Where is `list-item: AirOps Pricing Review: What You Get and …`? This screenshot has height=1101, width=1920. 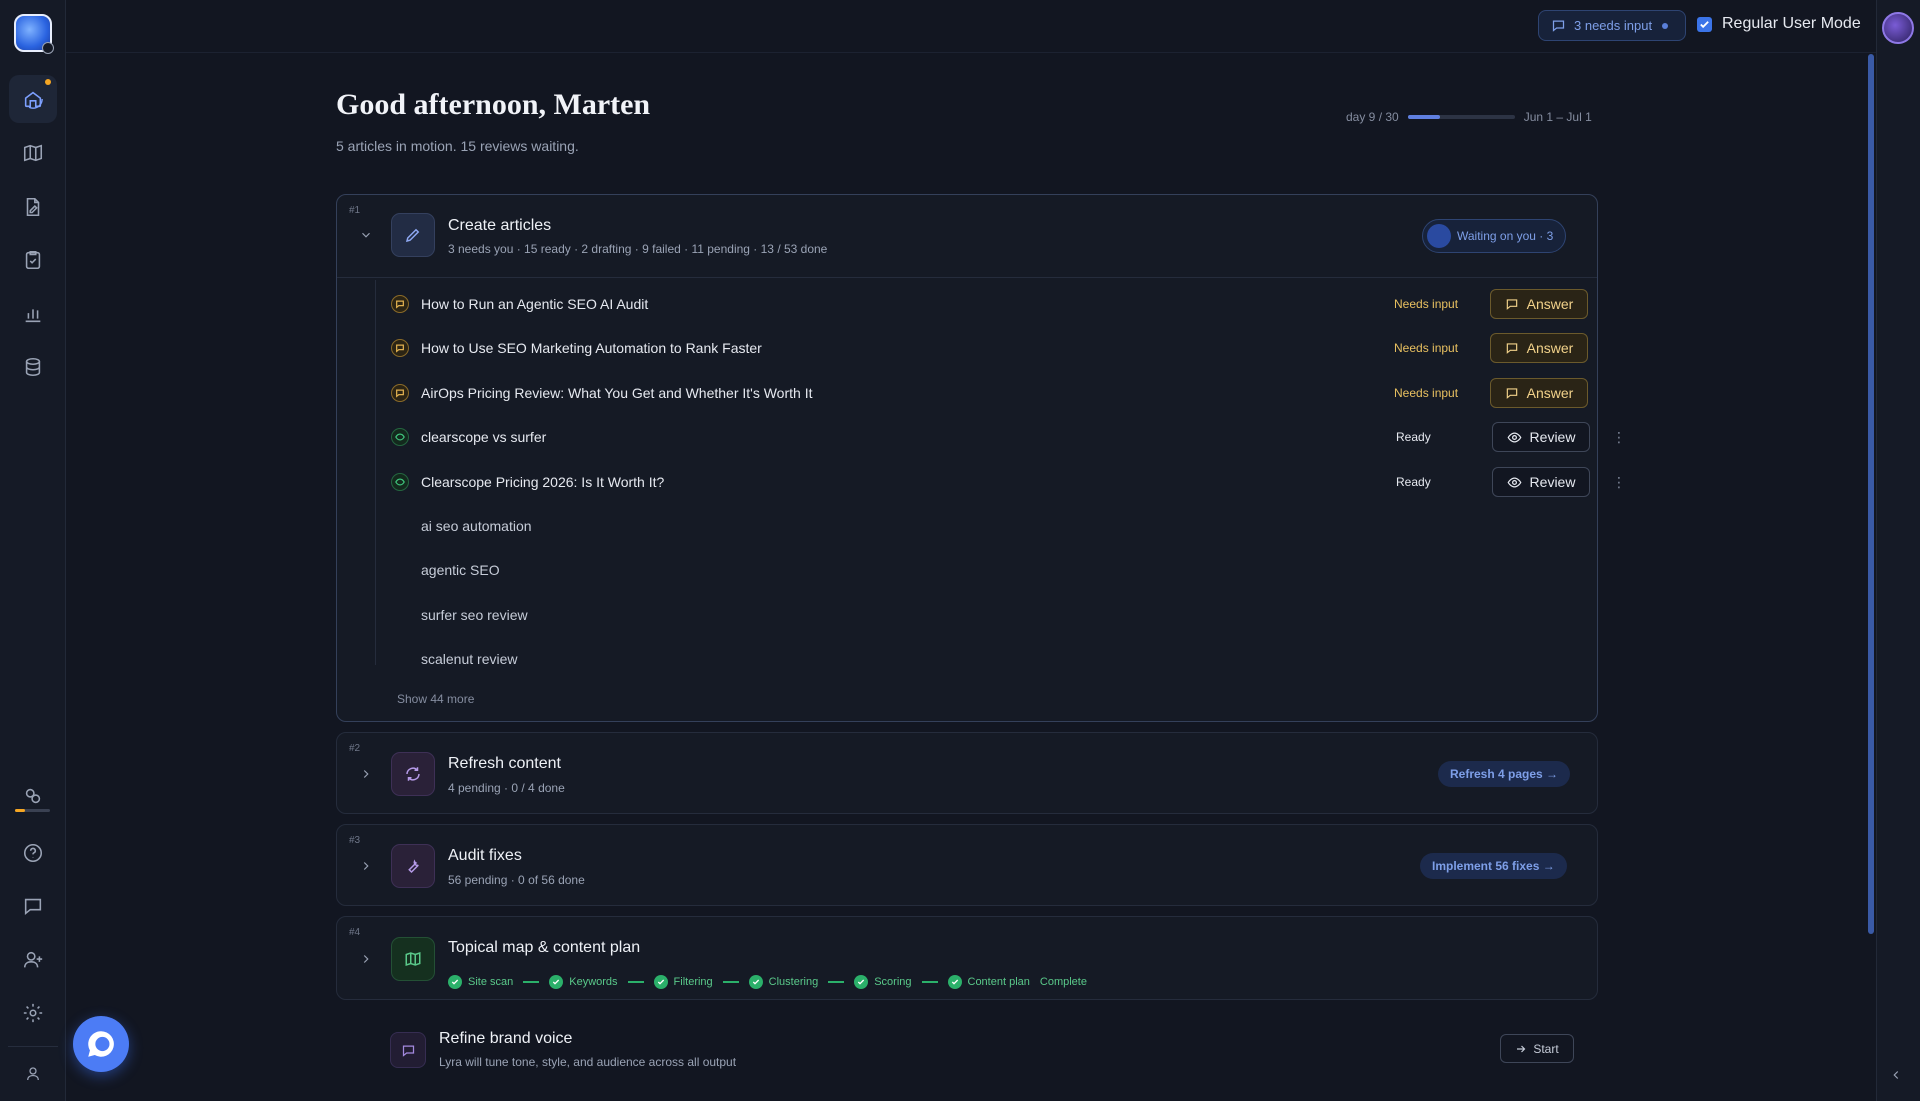 list-item: AirOps Pricing Review: What You Get and … is located at coordinates (989, 393).